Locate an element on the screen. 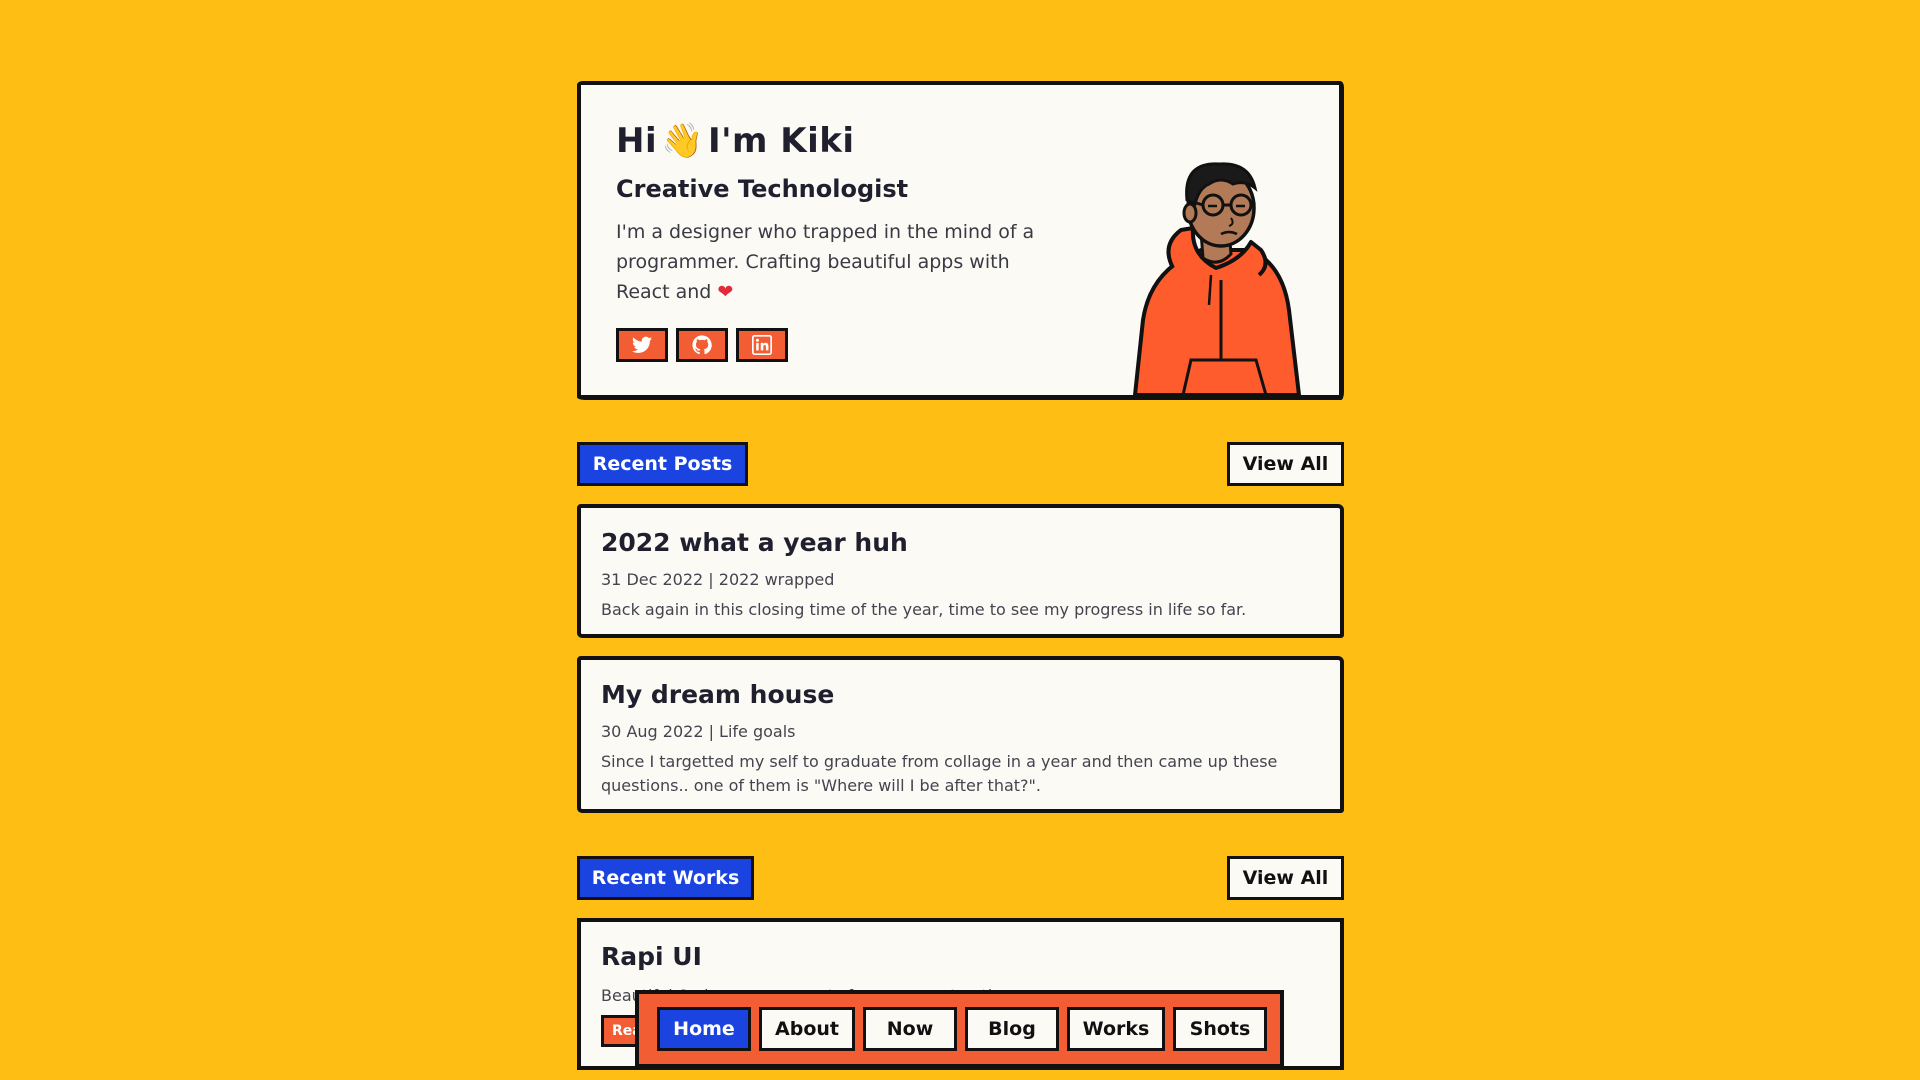 The height and width of the screenshot is (1080, 1920). twitter-button is located at coordinates (642, 345).